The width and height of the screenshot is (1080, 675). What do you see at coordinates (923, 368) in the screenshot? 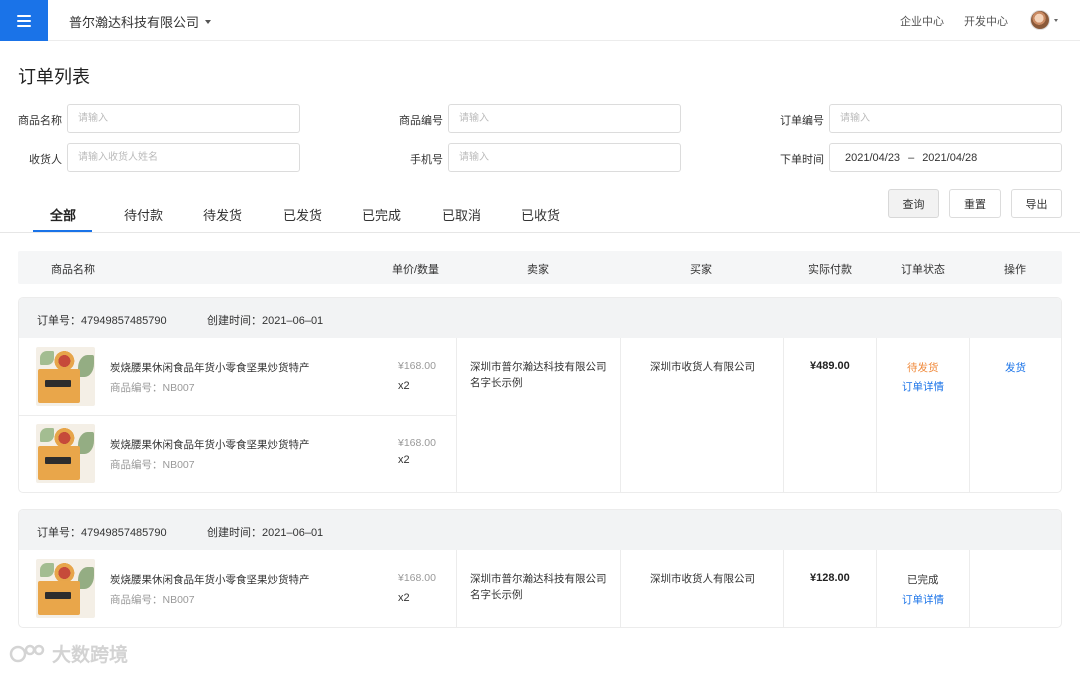
I see `order-status: 待发货` at bounding box center [923, 368].